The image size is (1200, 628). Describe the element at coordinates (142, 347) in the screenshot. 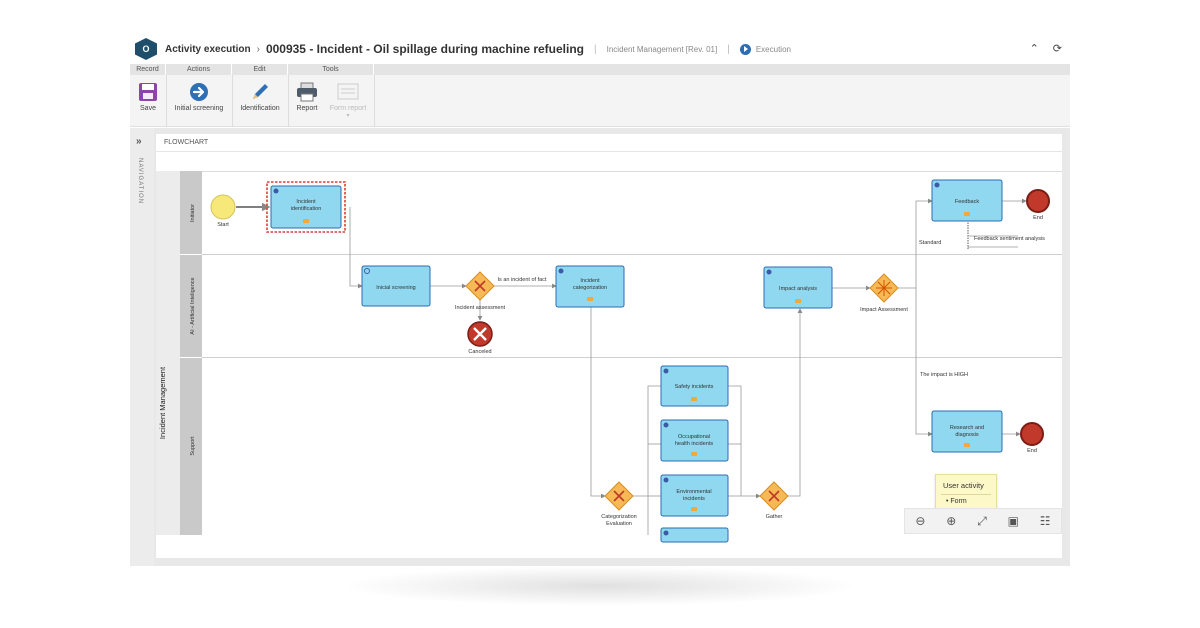

I see `navigation-panel: » NAVIGATION` at that location.